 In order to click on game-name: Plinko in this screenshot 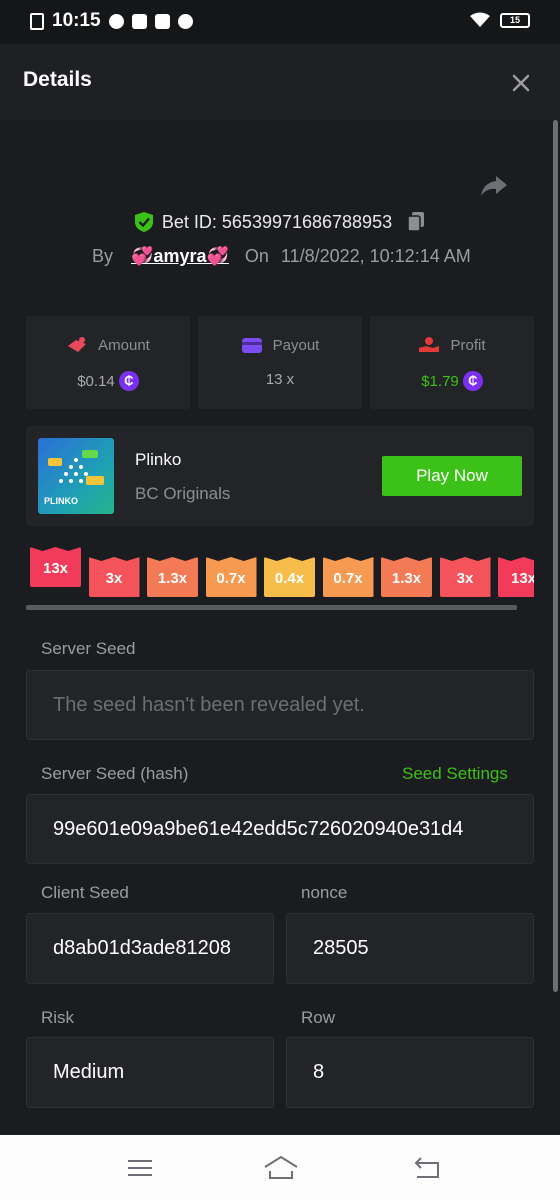, I will do `click(158, 459)`.